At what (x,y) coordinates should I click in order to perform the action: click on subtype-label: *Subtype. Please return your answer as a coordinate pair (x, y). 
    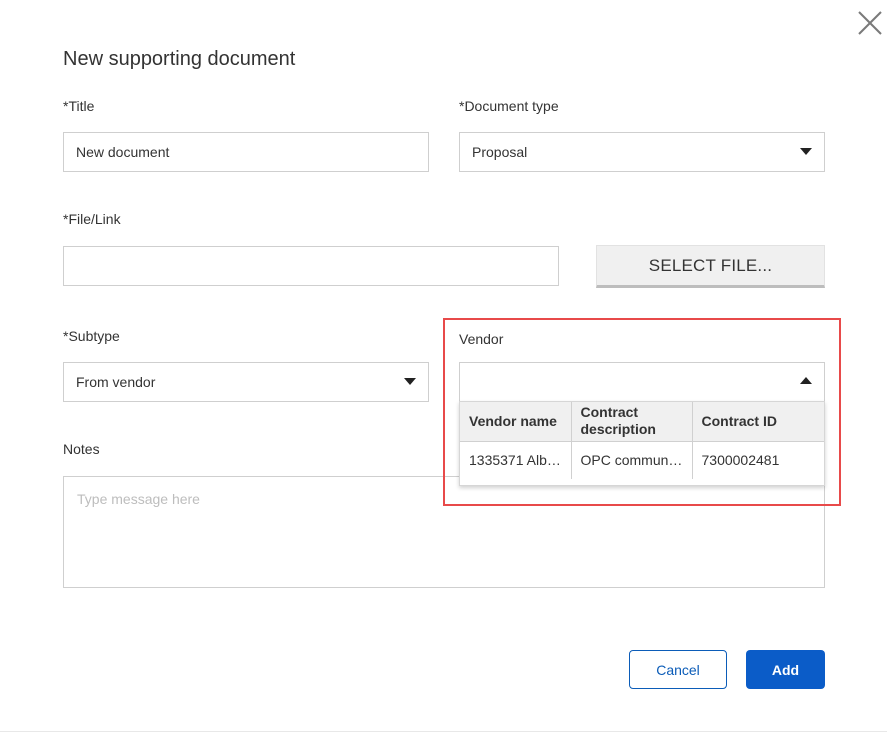
    Looking at the image, I should click on (91, 336).